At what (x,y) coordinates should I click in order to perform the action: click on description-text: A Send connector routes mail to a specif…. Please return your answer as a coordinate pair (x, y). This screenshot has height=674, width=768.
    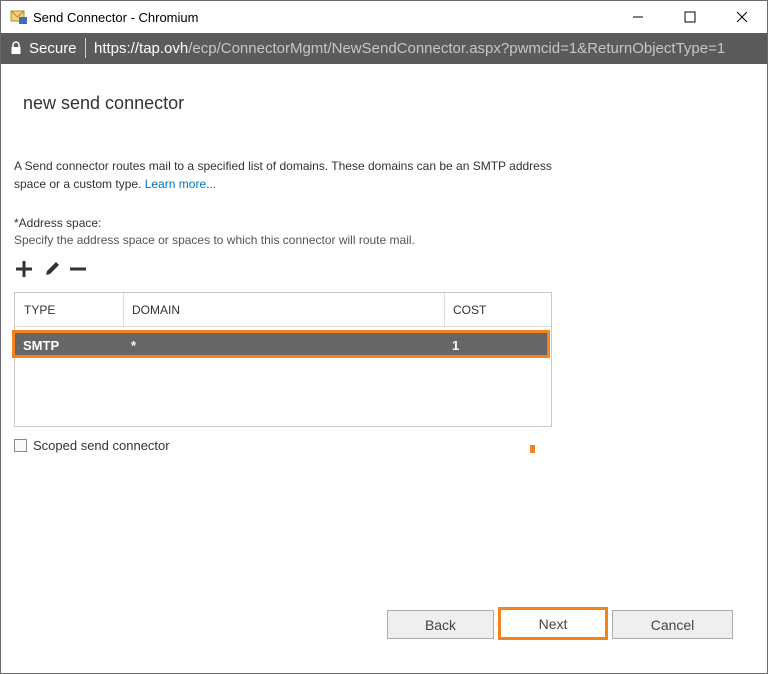
    Looking at the image, I should click on (283, 175).